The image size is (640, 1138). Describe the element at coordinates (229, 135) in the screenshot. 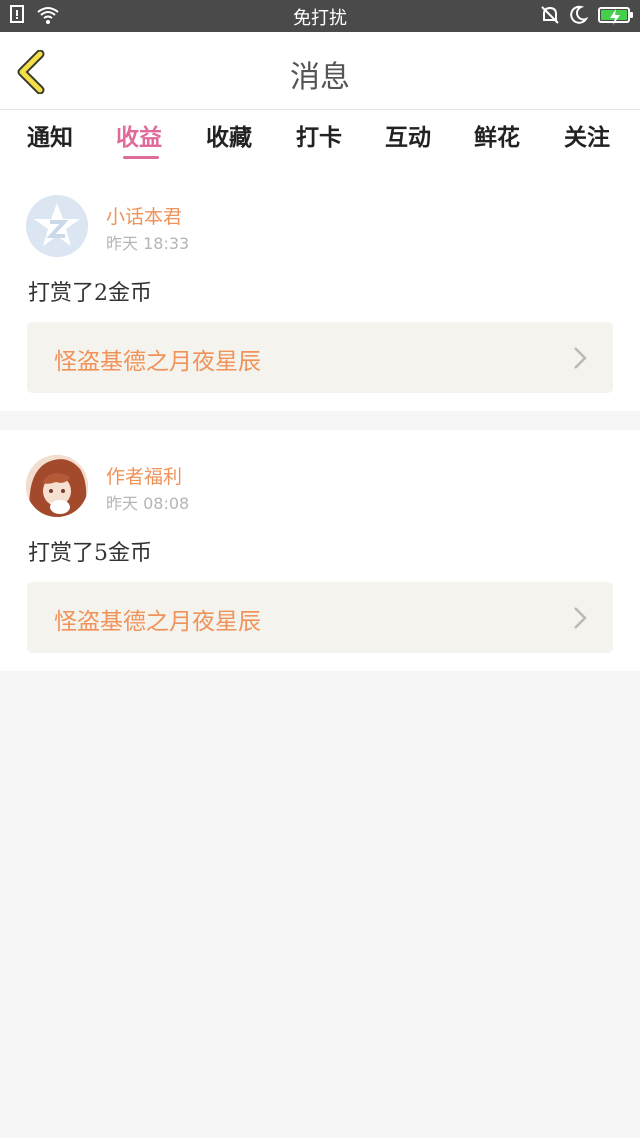

I see `tab-favorites: 收藏` at that location.